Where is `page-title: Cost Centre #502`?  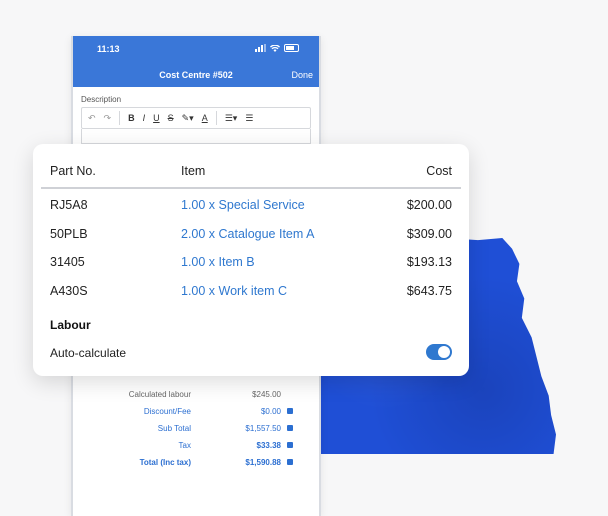
page-title: Cost Centre #502 is located at coordinates (196, 75).